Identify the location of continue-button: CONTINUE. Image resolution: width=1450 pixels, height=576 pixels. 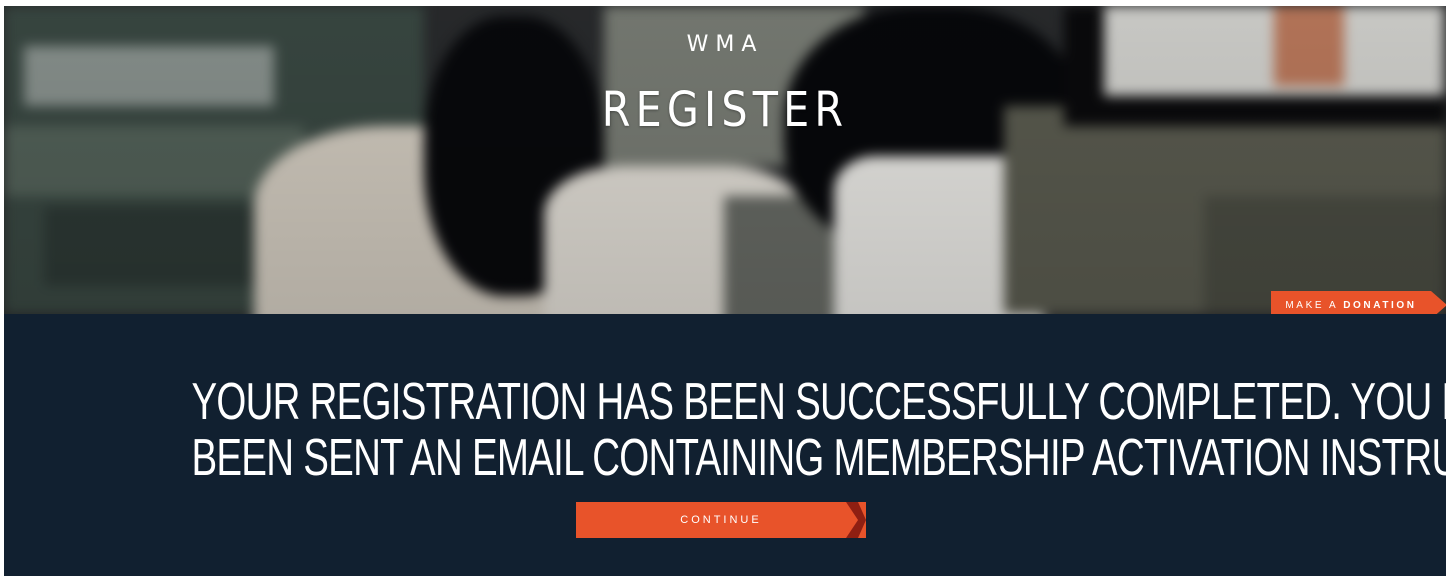
(721, 520).